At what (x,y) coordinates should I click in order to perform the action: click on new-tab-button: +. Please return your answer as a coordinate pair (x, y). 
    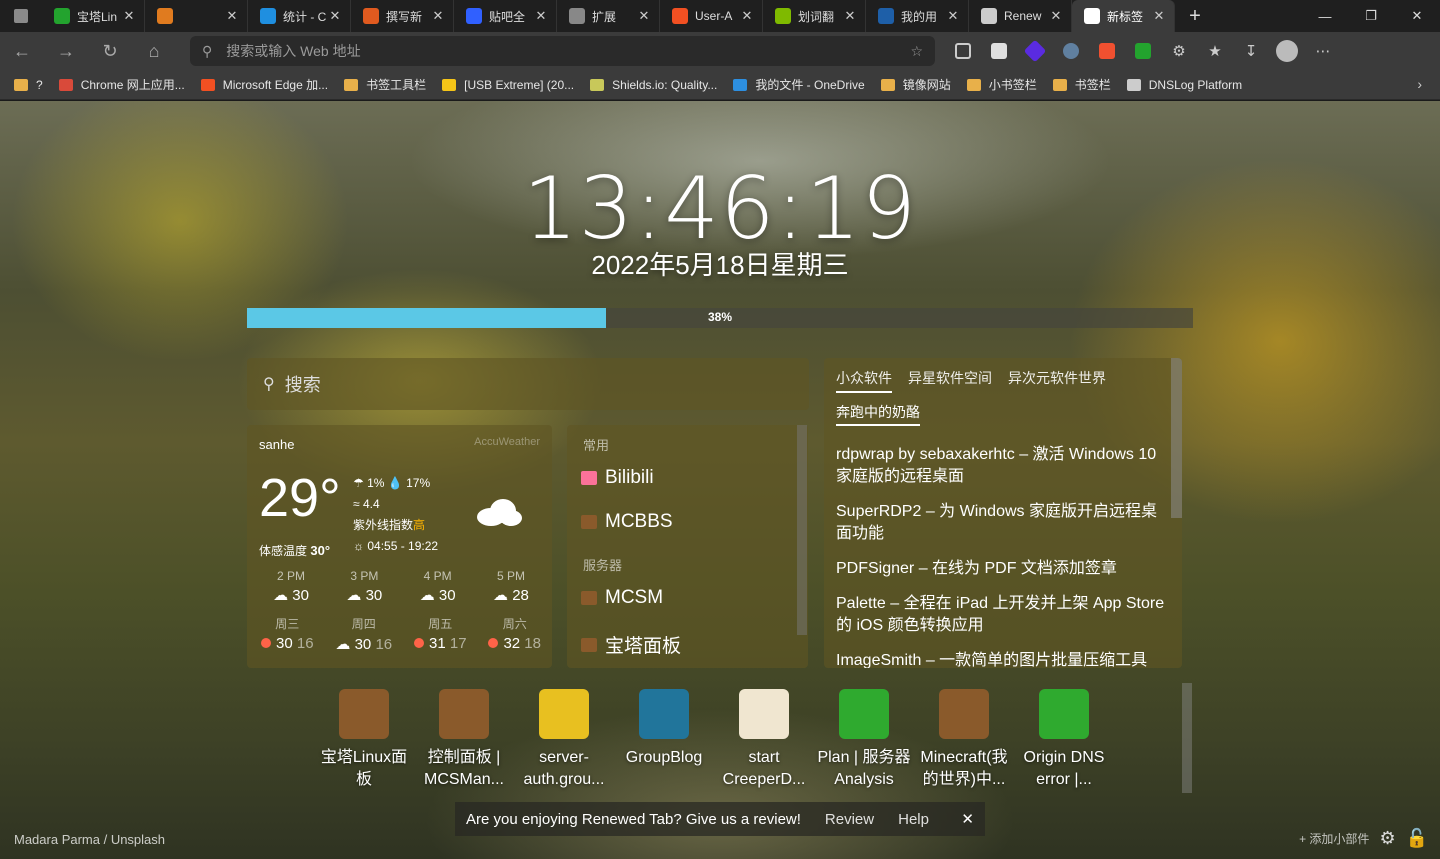
    Looking at the image, I should click on (1195, 16).